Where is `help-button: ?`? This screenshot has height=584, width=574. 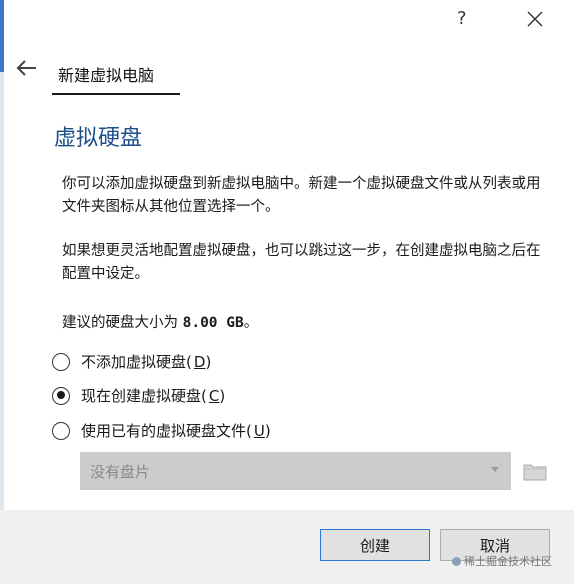
help-button: ? is located at coordinates (462, 18).